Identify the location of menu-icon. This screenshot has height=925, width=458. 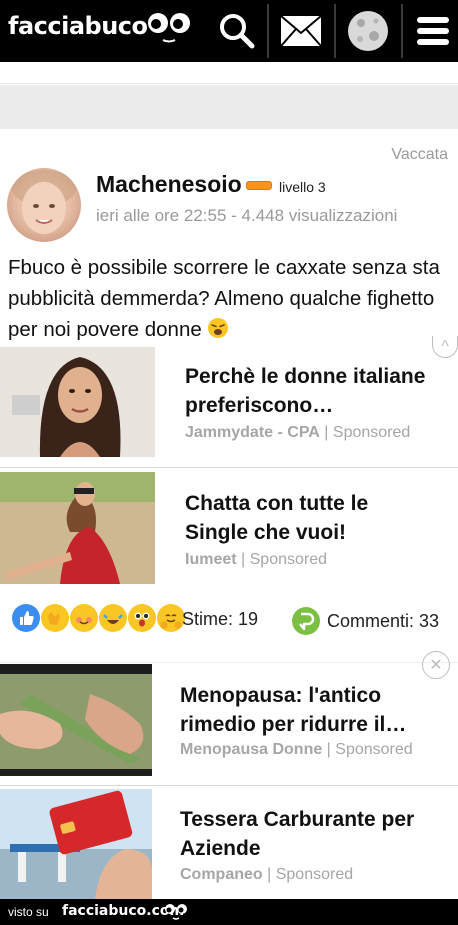
(433, 31).